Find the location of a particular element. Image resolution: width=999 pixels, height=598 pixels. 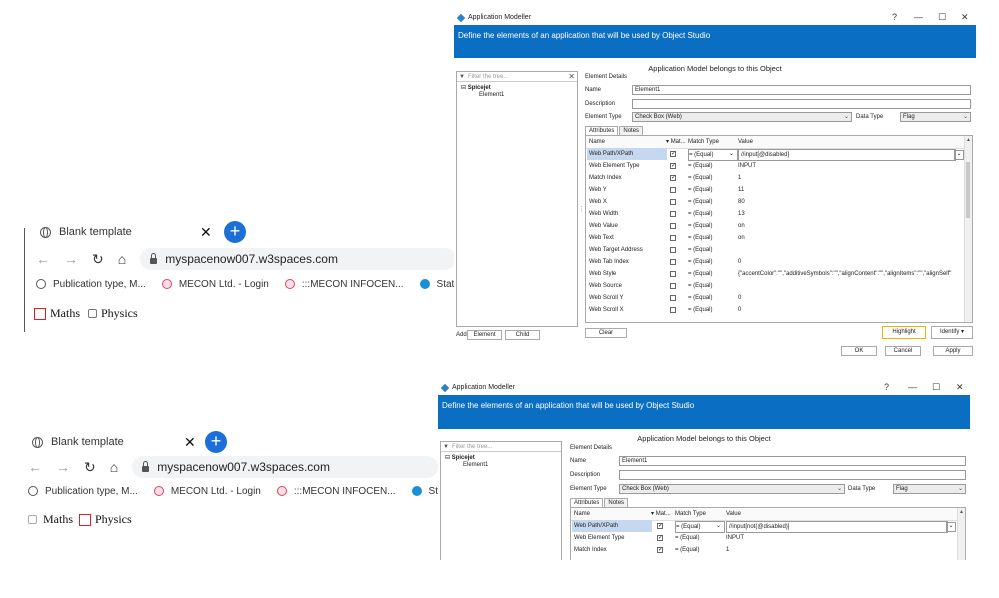

splitter-handle: ⋮ is located at coordinates (581, 209).